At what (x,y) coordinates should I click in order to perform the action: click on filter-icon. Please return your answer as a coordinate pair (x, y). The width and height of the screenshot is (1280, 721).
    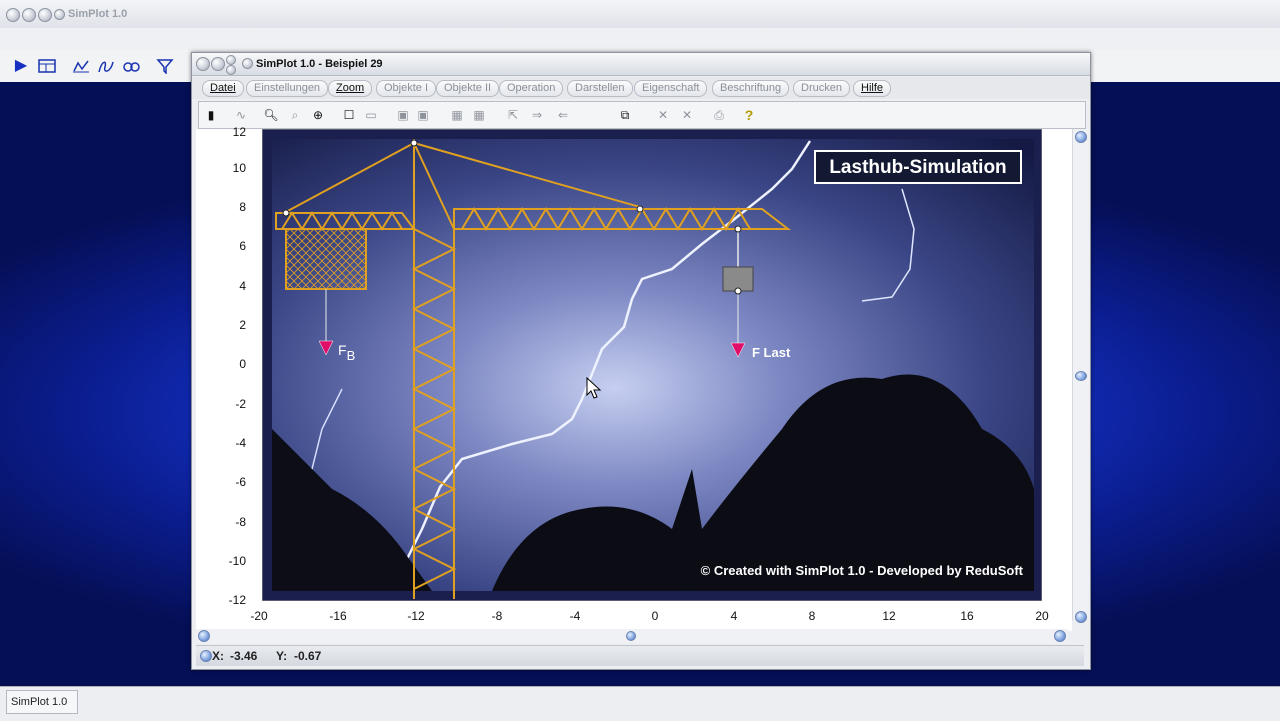
    Looking at the image, I should click on (165, 66).